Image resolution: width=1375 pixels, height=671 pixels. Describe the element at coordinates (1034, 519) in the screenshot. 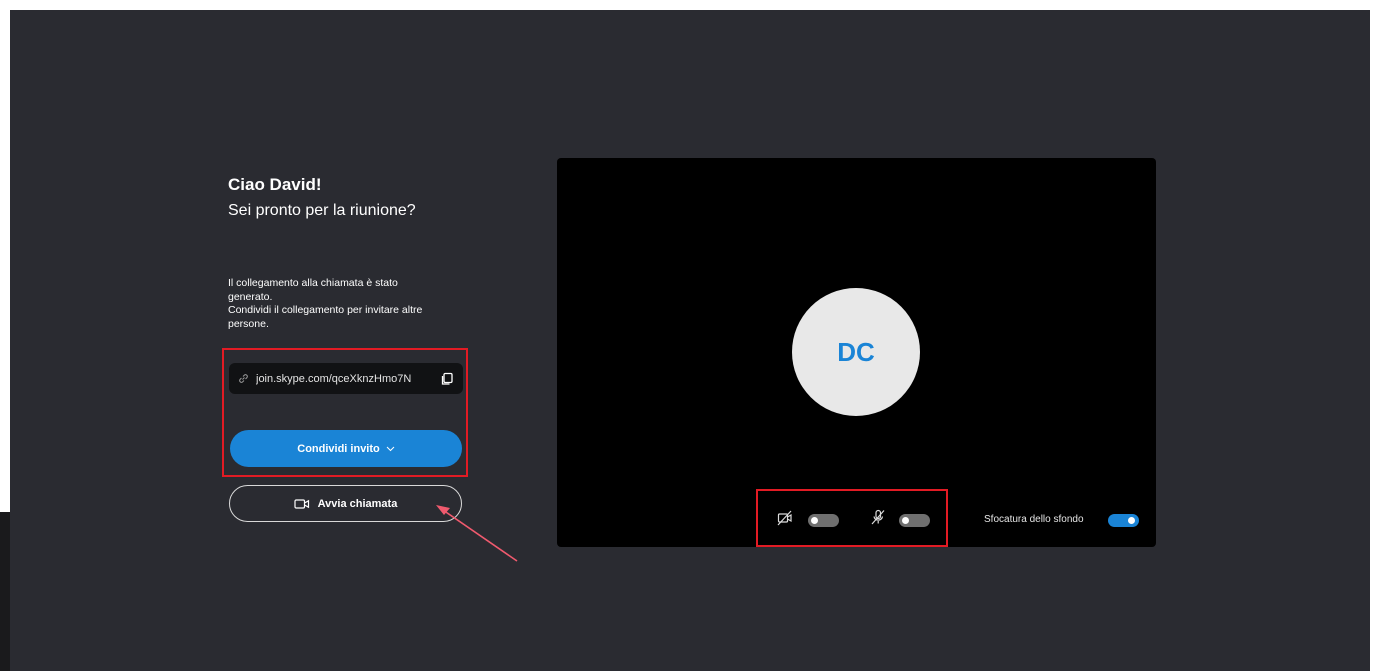

I see `background-blur-label: Sfocatura dello sfondo` at that location.